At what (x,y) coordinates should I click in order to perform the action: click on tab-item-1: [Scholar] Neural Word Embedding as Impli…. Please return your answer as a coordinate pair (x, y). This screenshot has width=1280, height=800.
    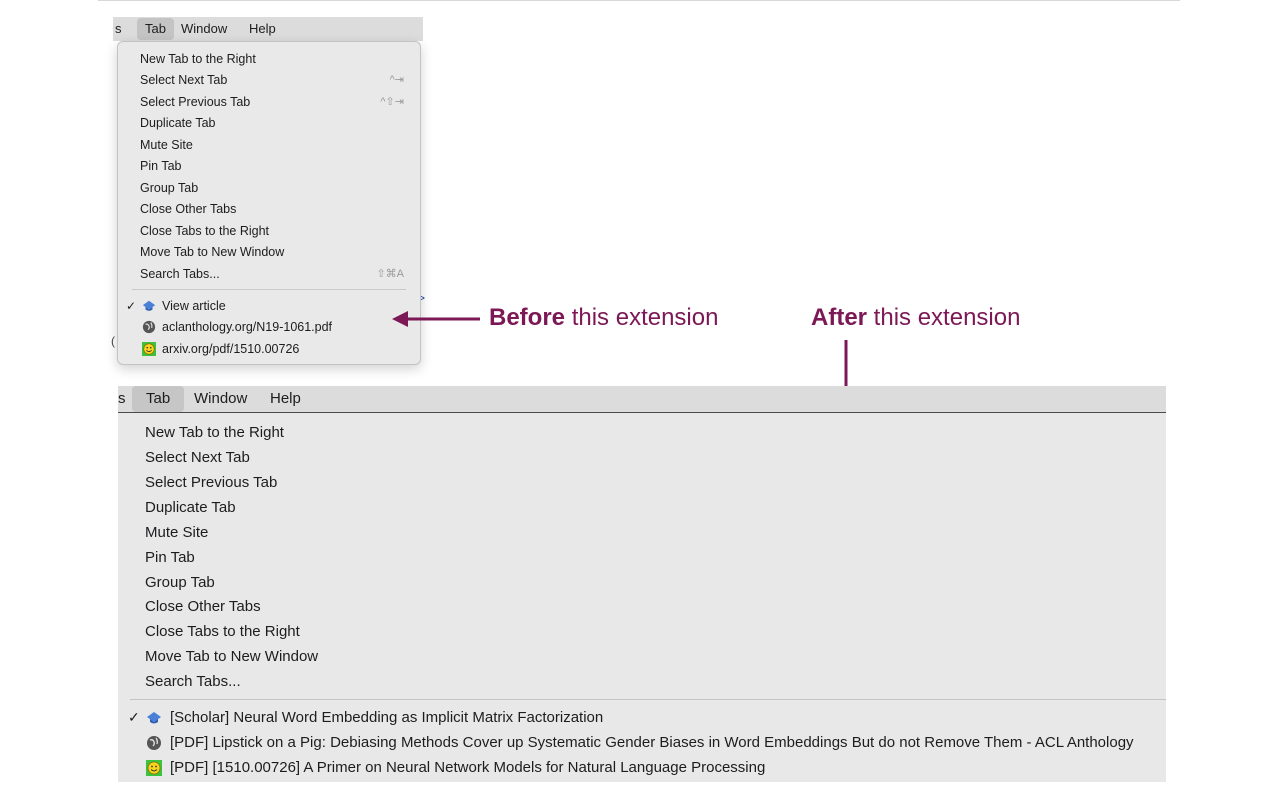
    Looking at the image, I should click on (386, 717).